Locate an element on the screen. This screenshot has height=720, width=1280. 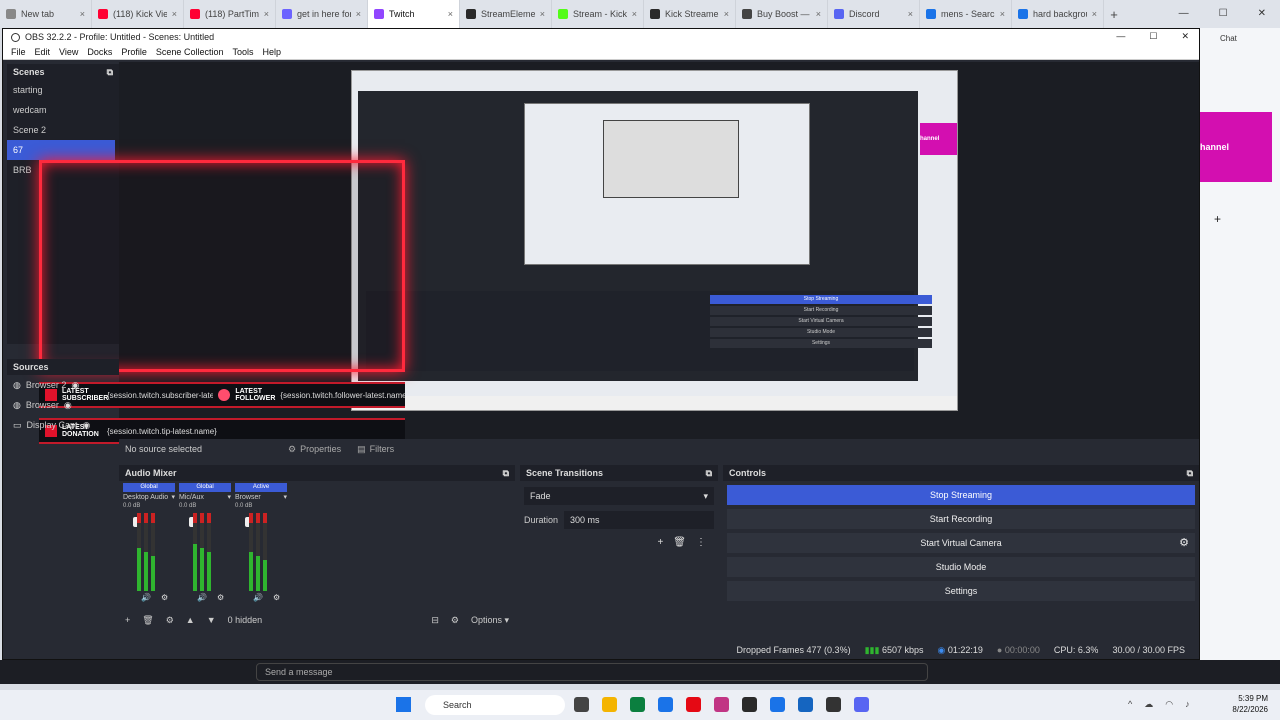
browser-tab: Discord × is located at coordinates (874, 14).